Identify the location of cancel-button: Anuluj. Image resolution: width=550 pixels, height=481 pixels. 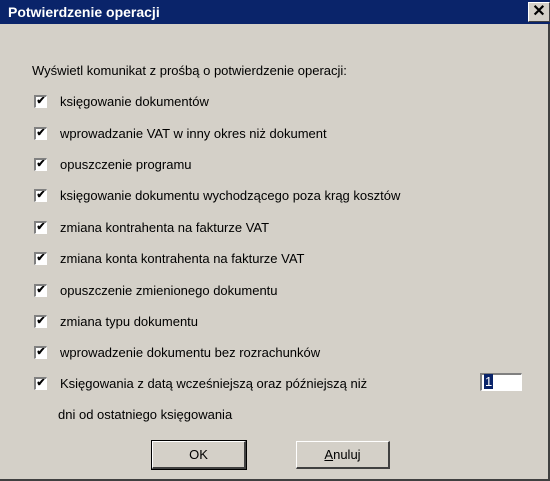
(343, 455).